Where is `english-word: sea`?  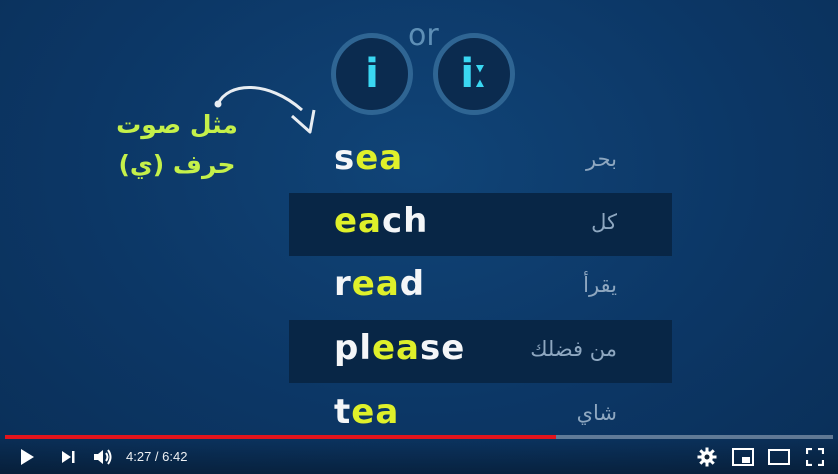
english-word: sea is located at coordinates (368, 158).